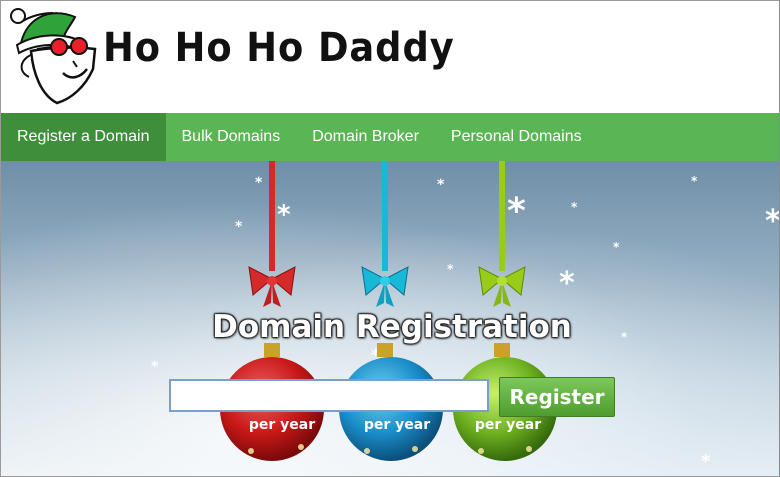 Image resolution: width=780 pixels, height=477 pixels. Describe the element at coordinates (397, 425) in the screenshot. I see `blue-ornament-price-label: per year` at that location.